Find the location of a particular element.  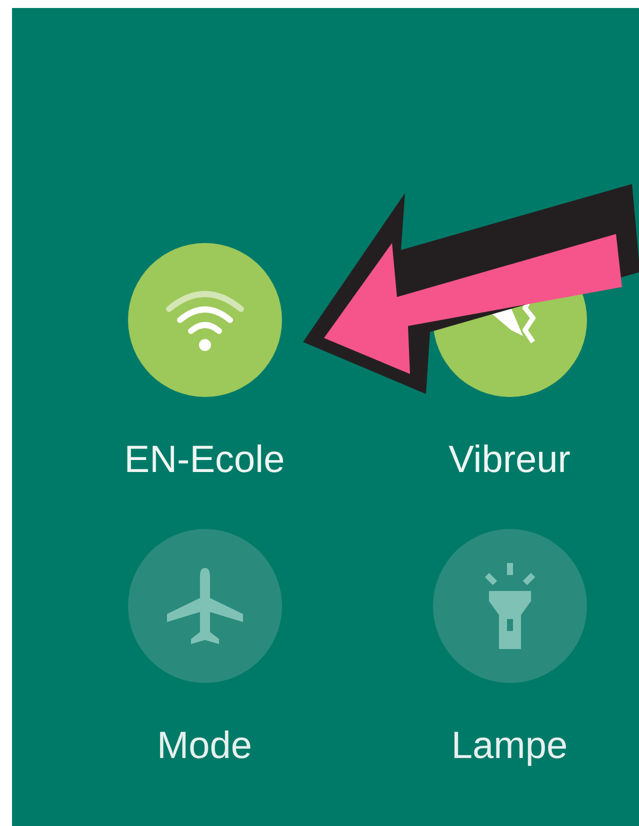

tile-label: Vibreur is located at coordinates (509, 462).